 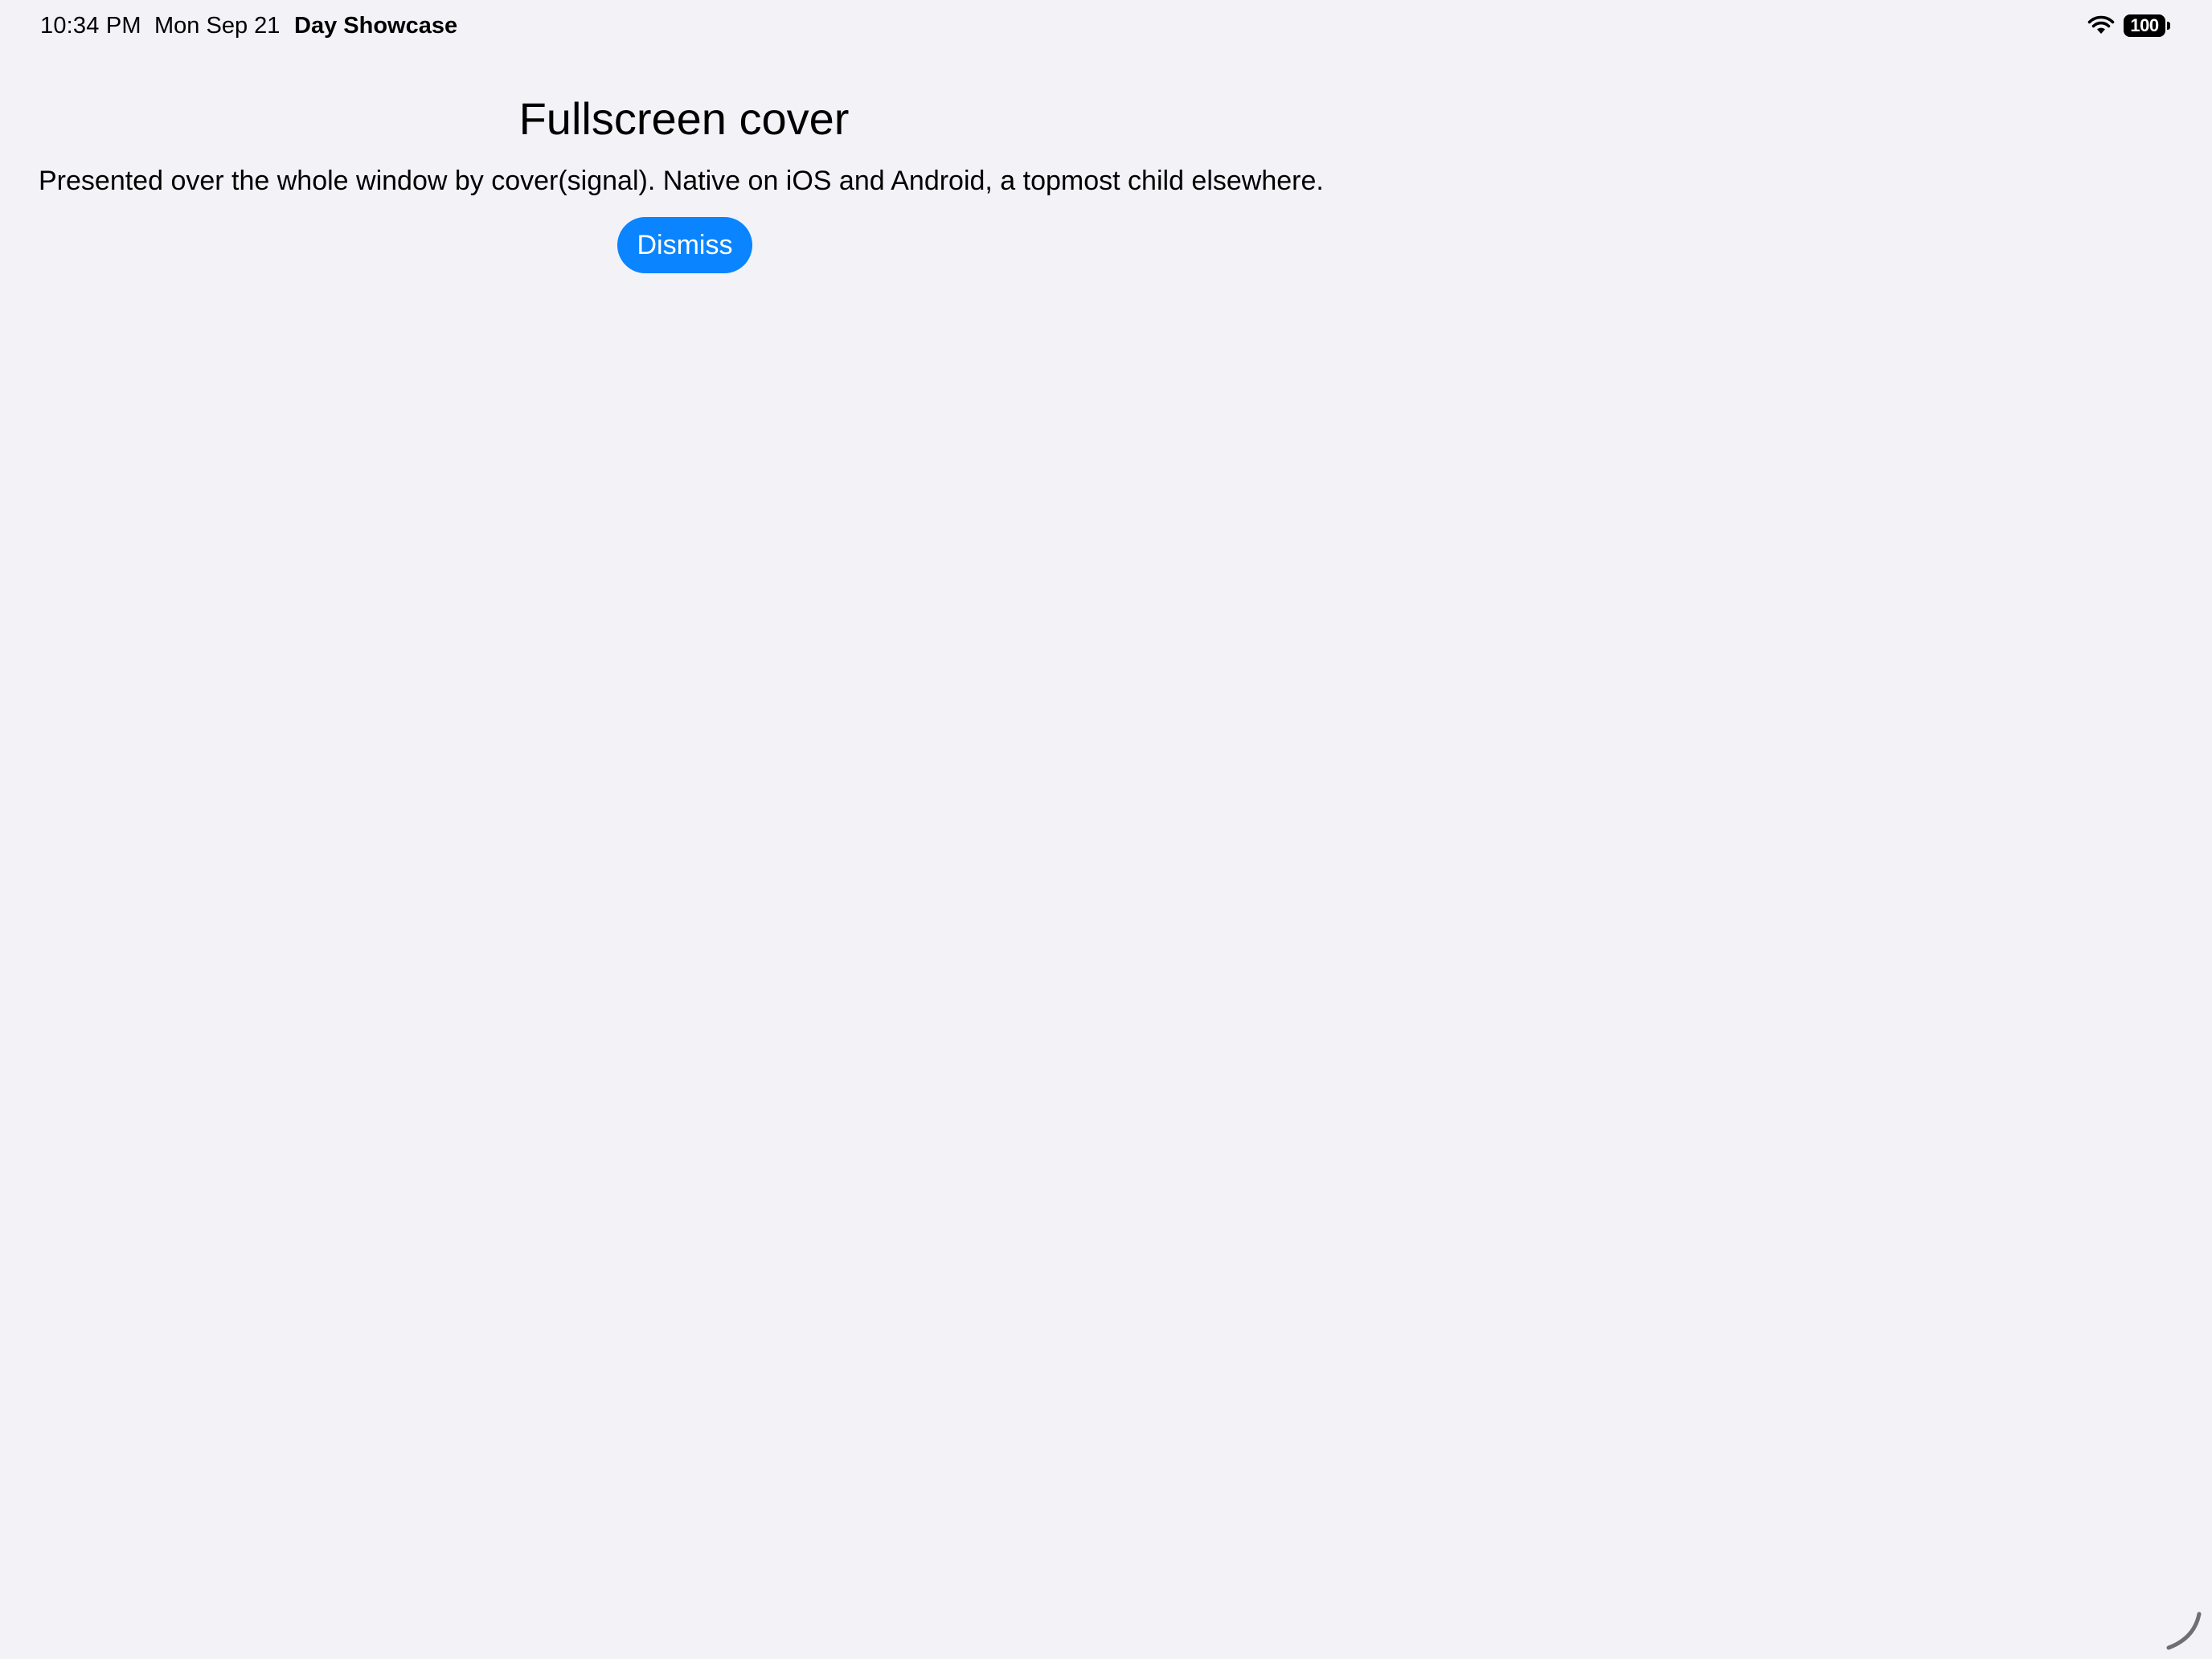 What do you see at coordinates (2182, 1631) in the screenshot?
I see `window-resize-handle-icon` at bounding box center [2182, 1631].